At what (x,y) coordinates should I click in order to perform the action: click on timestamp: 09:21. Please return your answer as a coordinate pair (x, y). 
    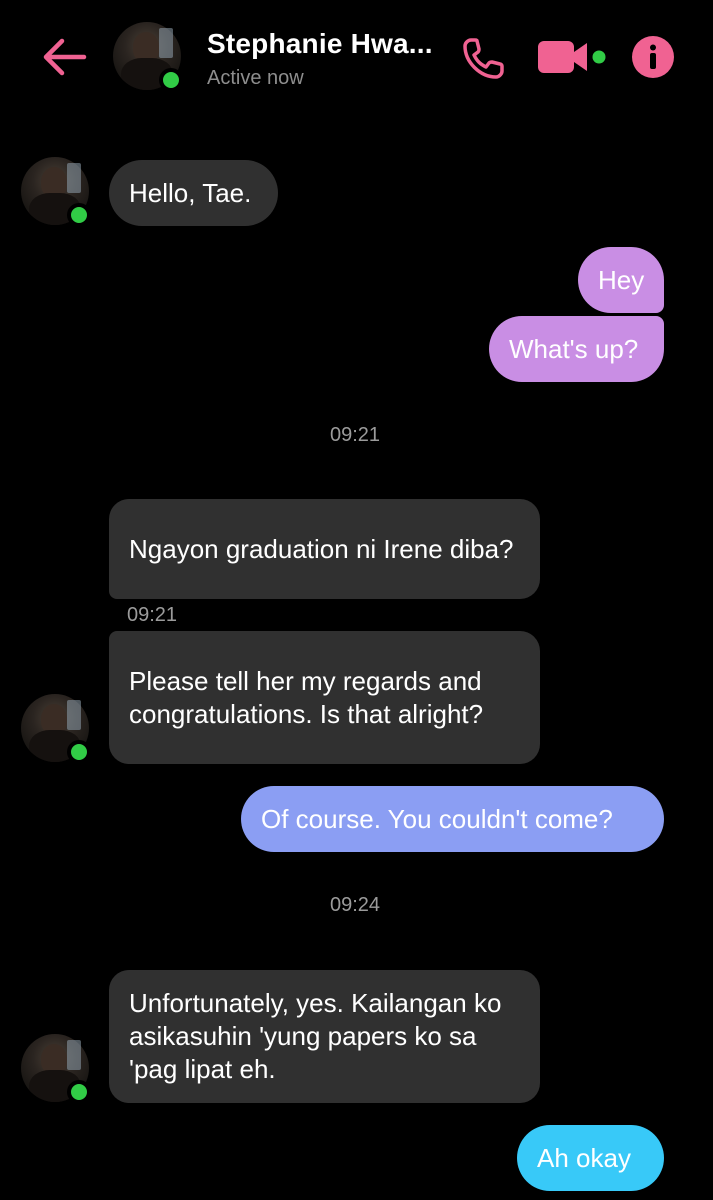
    Looking at the image, I should click on (355, 435).